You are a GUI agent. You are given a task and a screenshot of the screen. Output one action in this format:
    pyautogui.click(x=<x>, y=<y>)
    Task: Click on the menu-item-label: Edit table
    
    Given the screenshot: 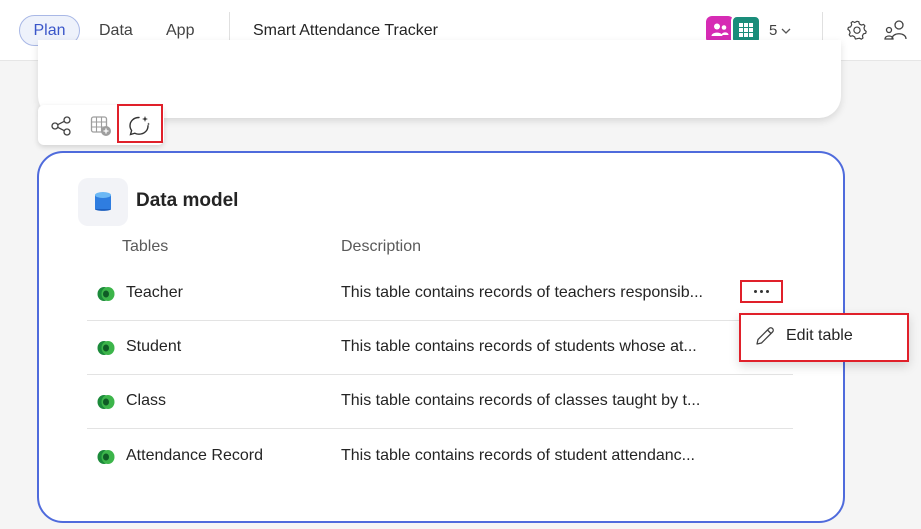 What is the action you would take?
    pyautogui.click(x=819, y=335)
    